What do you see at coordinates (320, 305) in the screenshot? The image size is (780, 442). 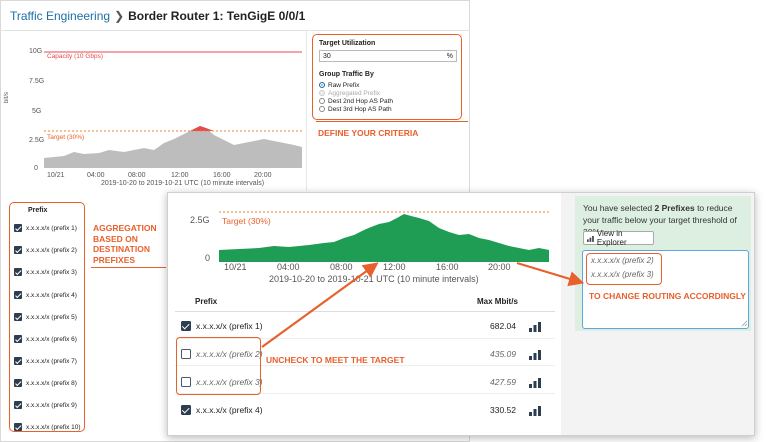 I see `arrow-to-chart` at bounding box center [320, 305].